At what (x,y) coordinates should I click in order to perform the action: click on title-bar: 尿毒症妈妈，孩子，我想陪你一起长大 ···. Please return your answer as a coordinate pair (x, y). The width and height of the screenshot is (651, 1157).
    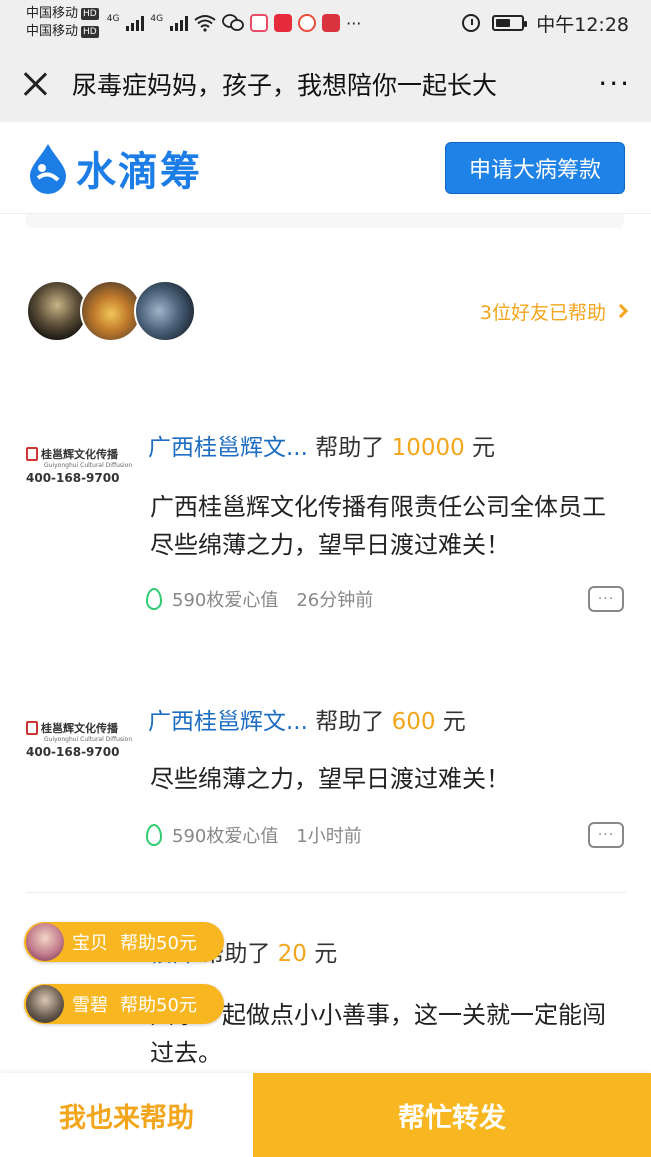
    Looking at the image, I should click on (325, 84).